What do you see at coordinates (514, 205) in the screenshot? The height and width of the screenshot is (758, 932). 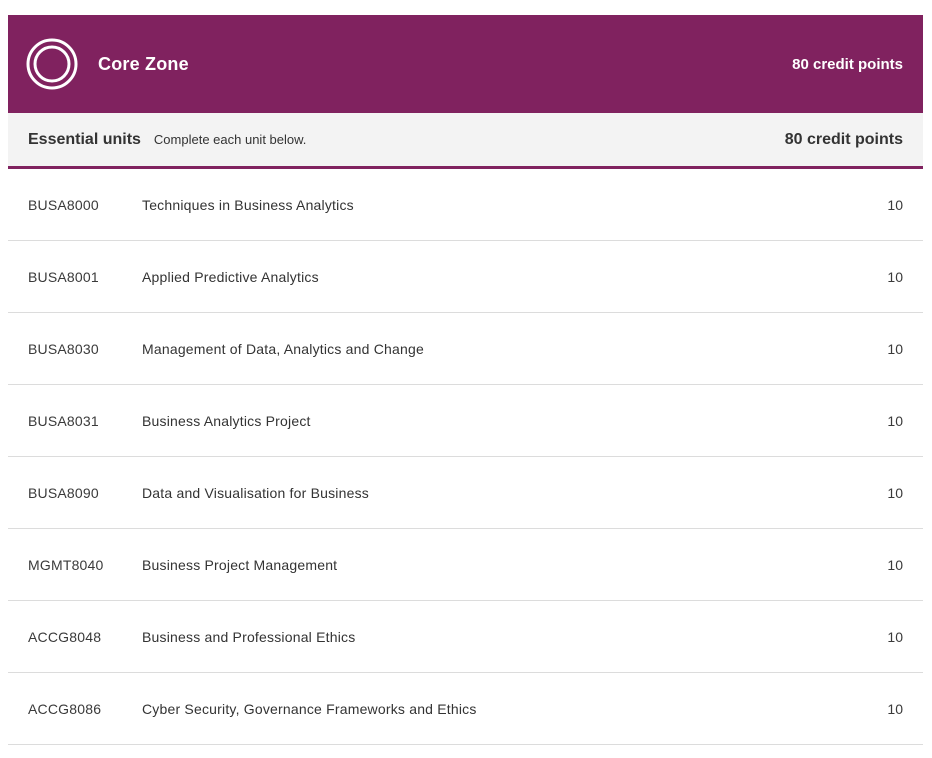 I see `unit-title-link: Techniques in Business Analytics` at bounding box center [514, 205].